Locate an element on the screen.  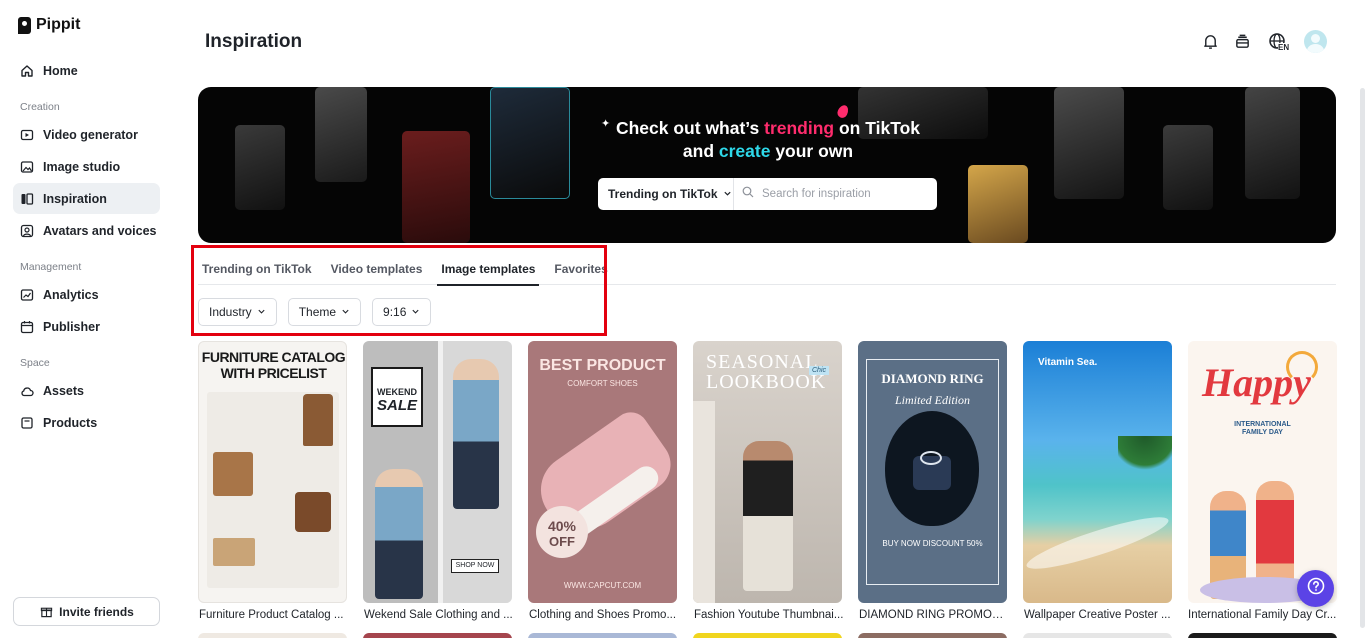
sidebar-item-image-studio: Image studio is located at coordinates (86, 166).